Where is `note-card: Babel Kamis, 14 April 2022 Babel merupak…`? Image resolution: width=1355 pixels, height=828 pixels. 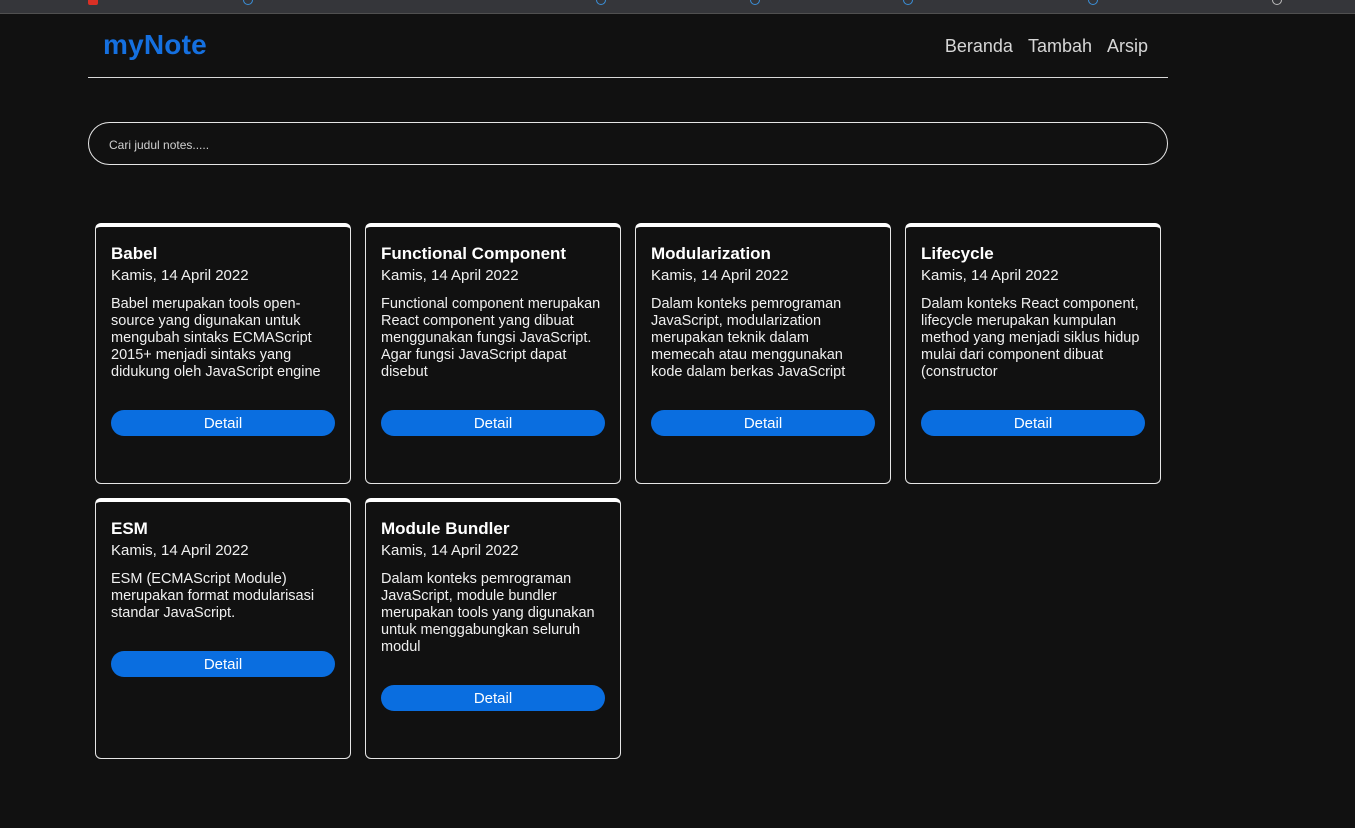
note-card: Babel Kamis, 14 April 2022 Babel merupak… is located at coordinates (223, 353).